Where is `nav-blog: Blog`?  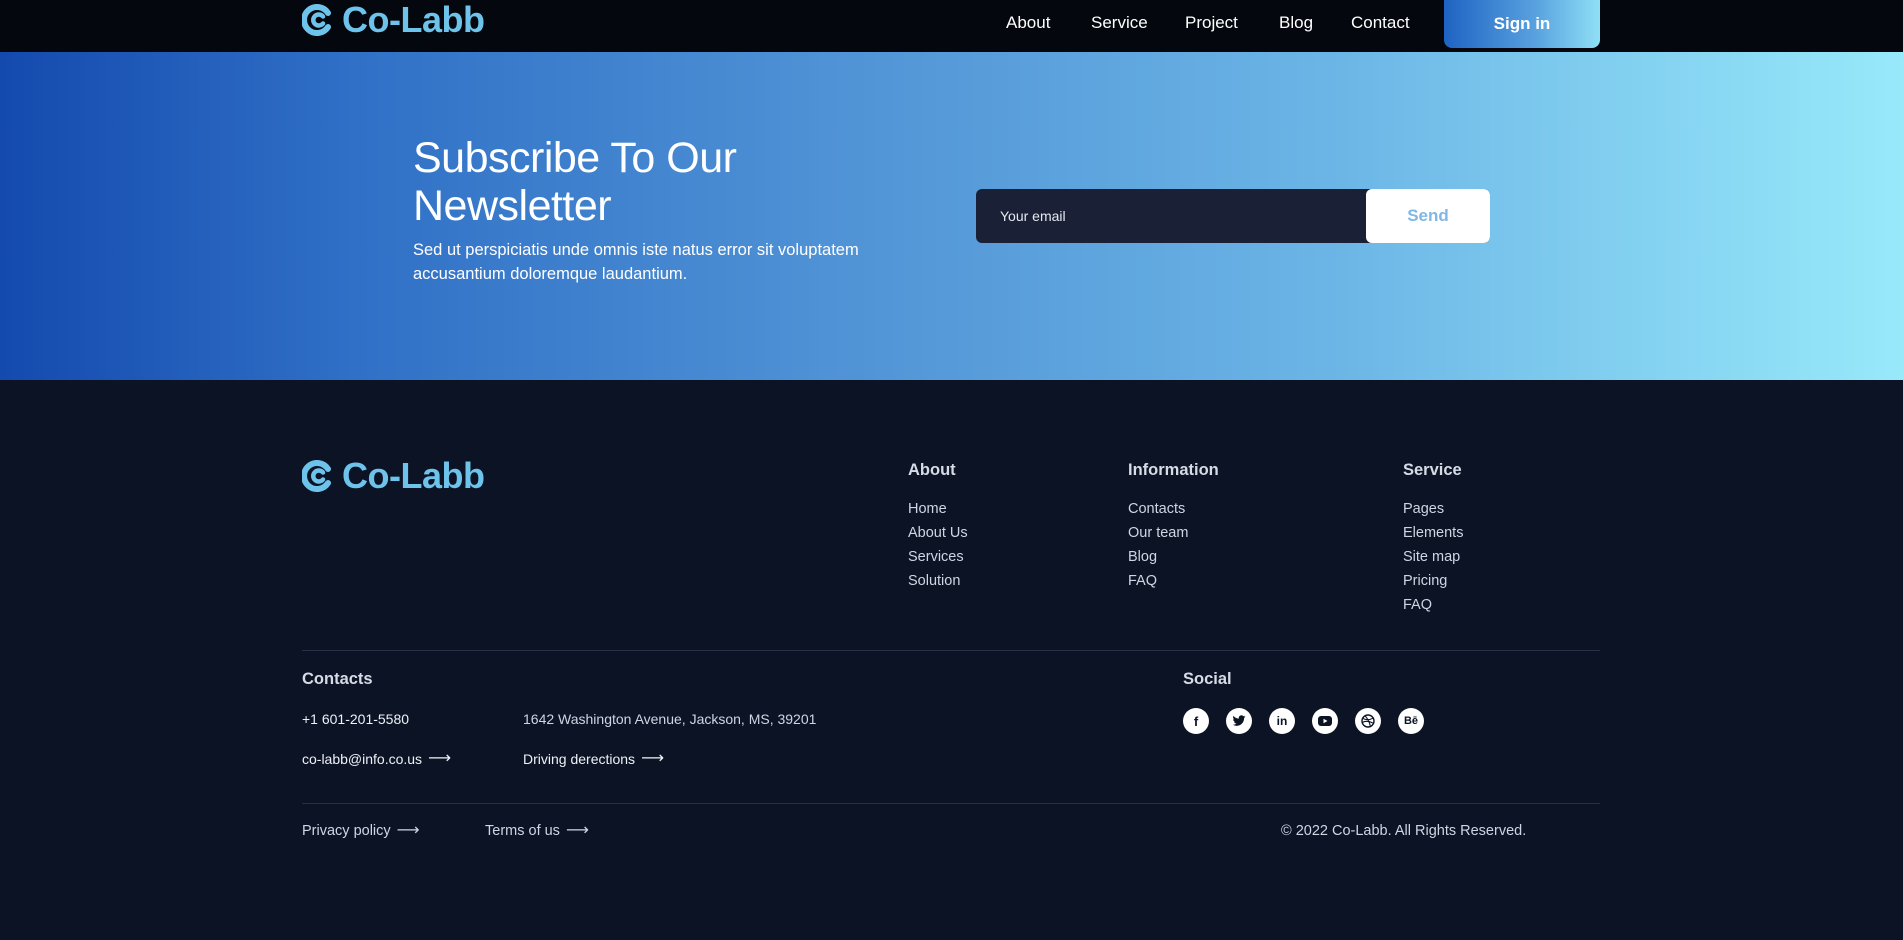 nav-blog: Blog is located at coordinates (1296, 23).